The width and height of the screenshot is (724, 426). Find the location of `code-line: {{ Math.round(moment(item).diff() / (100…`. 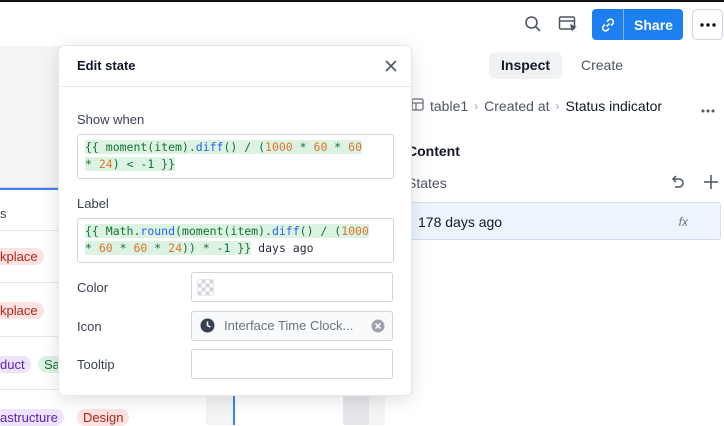

code-line: {{ Math.round(moment(item).diff() / (100… is located at coordinates (227, 231).